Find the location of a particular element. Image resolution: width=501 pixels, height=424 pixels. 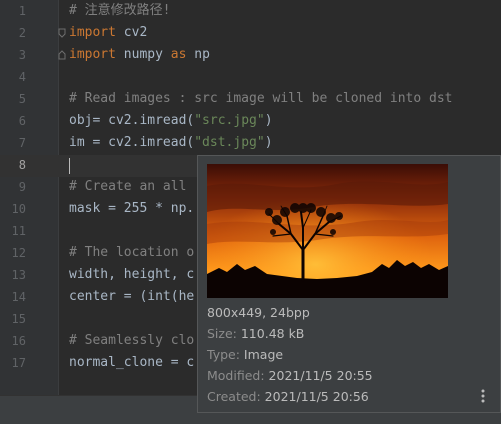

code-token: normal_clone = c is located at coordinates (132, 362).